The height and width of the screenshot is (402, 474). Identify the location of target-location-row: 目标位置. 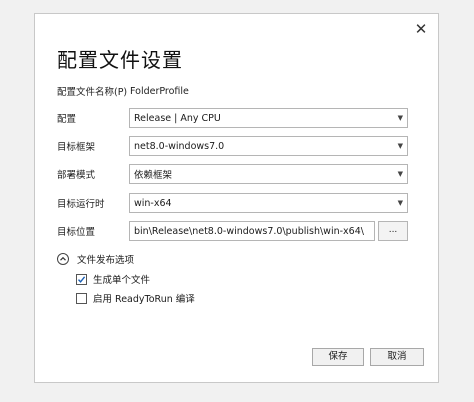
(93, 231).